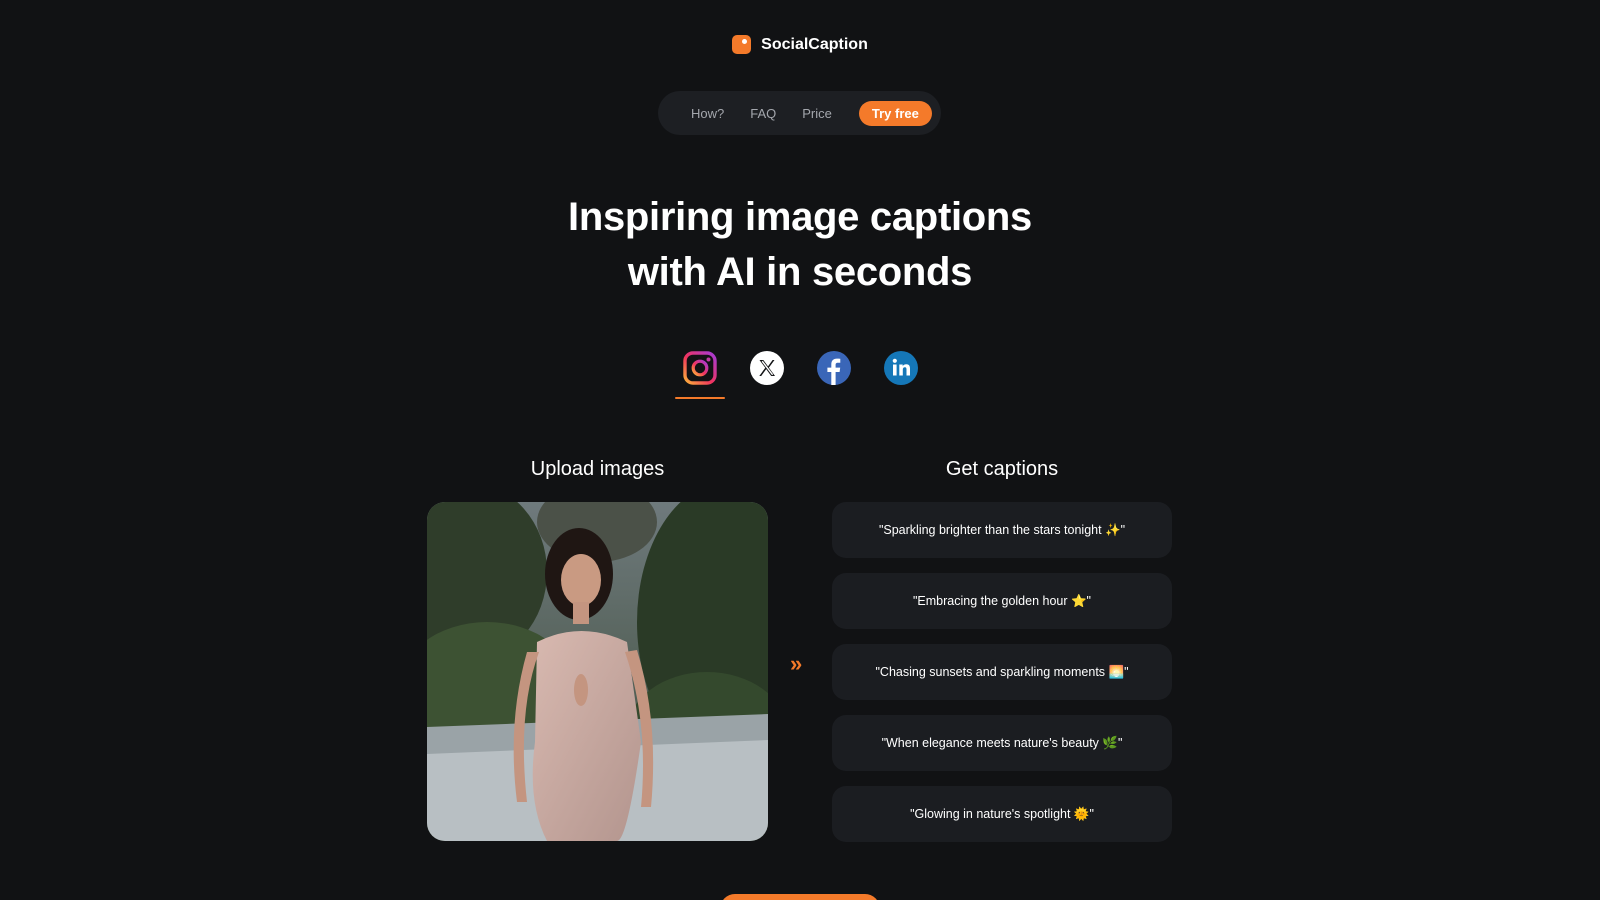 This screenshot has width=1600, height=900. Describe the element at coordinates (742, 44) in the screenshot. I see `speech-bubble-logo-icon` at that location.